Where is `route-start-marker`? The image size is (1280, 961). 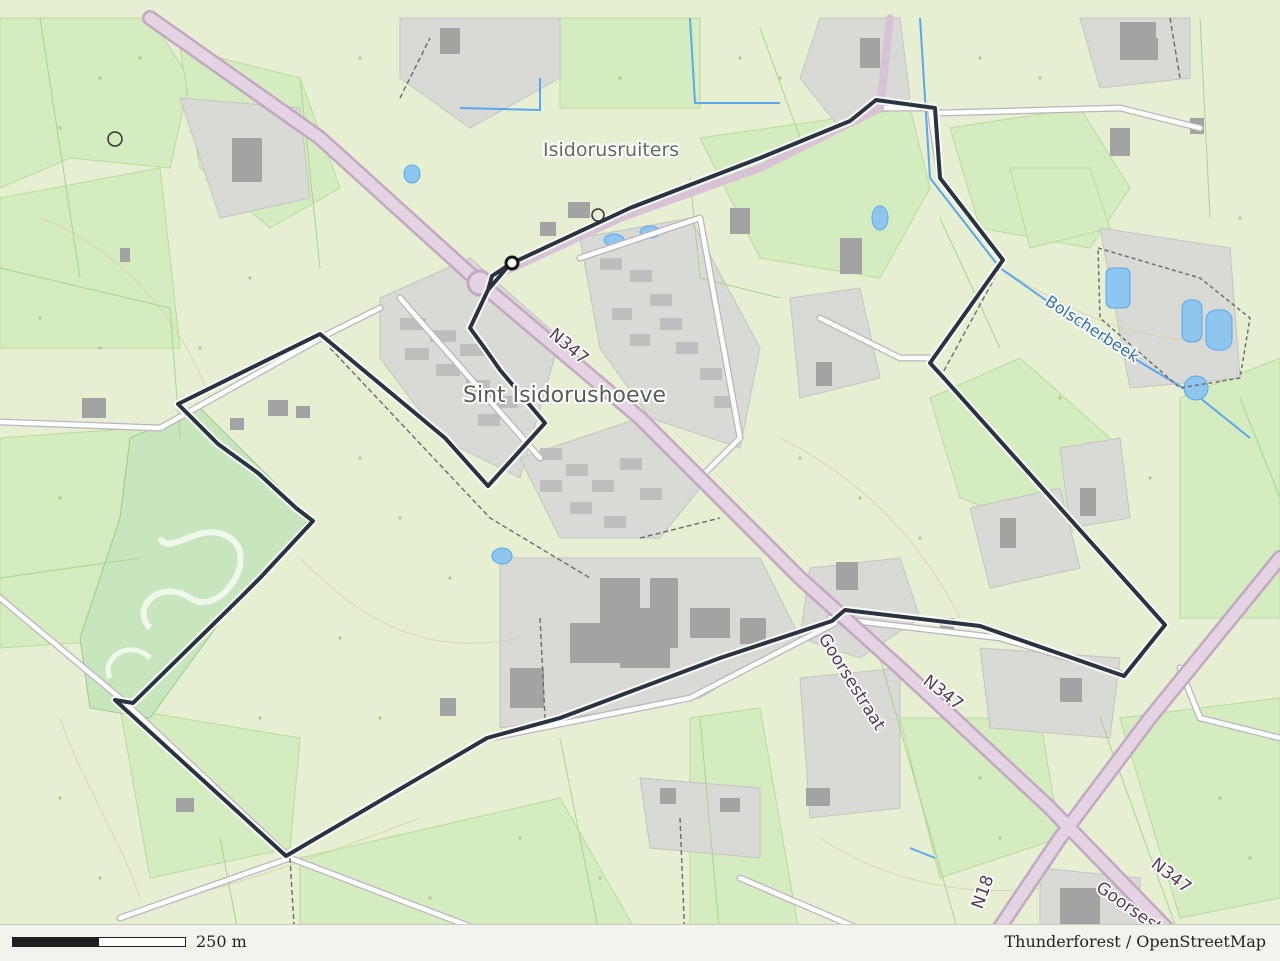 route-start-marker is located at coordinates (512, 263).